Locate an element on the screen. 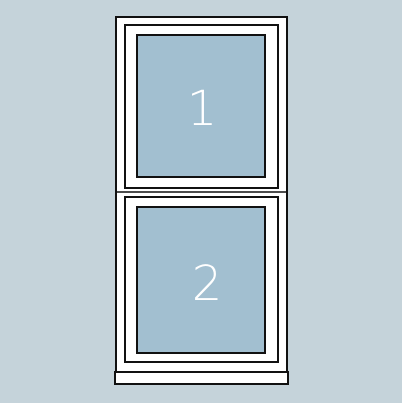  window-sill is located at coordinates (201, 378).